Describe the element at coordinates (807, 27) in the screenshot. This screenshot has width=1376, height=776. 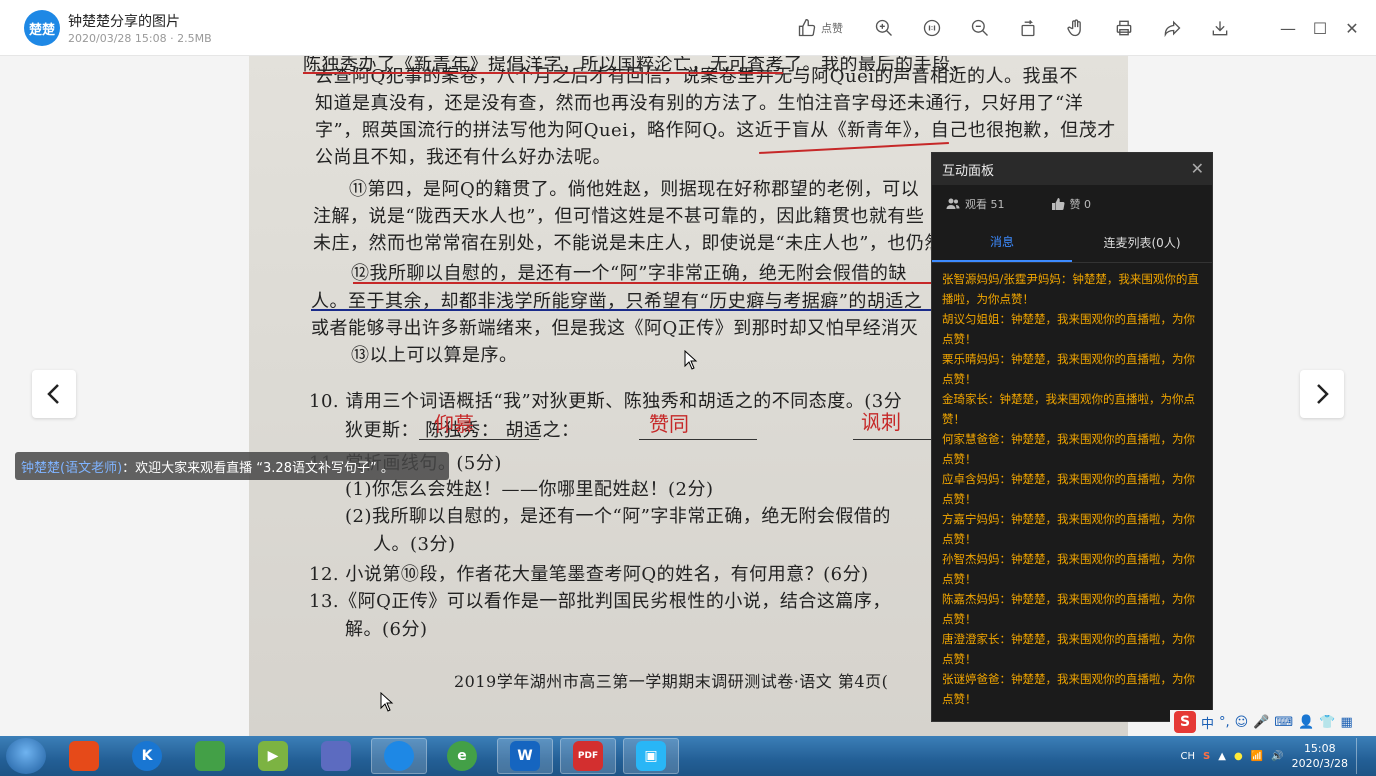
I see `thumbs-up-icon` at that location.